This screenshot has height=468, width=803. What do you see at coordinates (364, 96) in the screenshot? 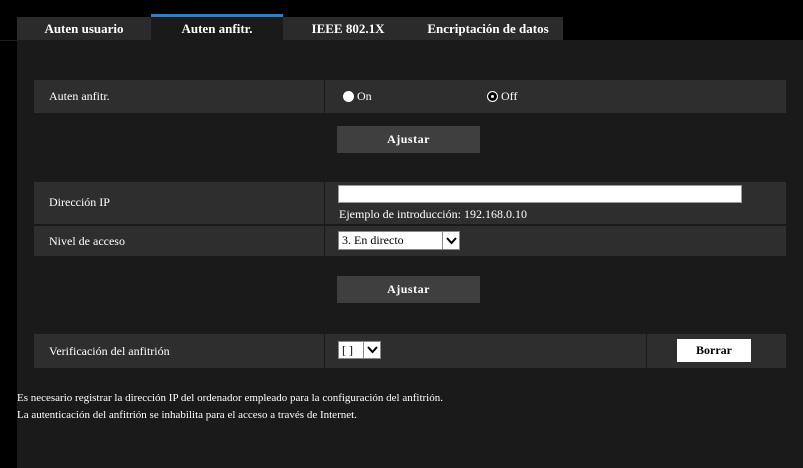
I see `radio-on-label: On` at bounding box center [364, 96].